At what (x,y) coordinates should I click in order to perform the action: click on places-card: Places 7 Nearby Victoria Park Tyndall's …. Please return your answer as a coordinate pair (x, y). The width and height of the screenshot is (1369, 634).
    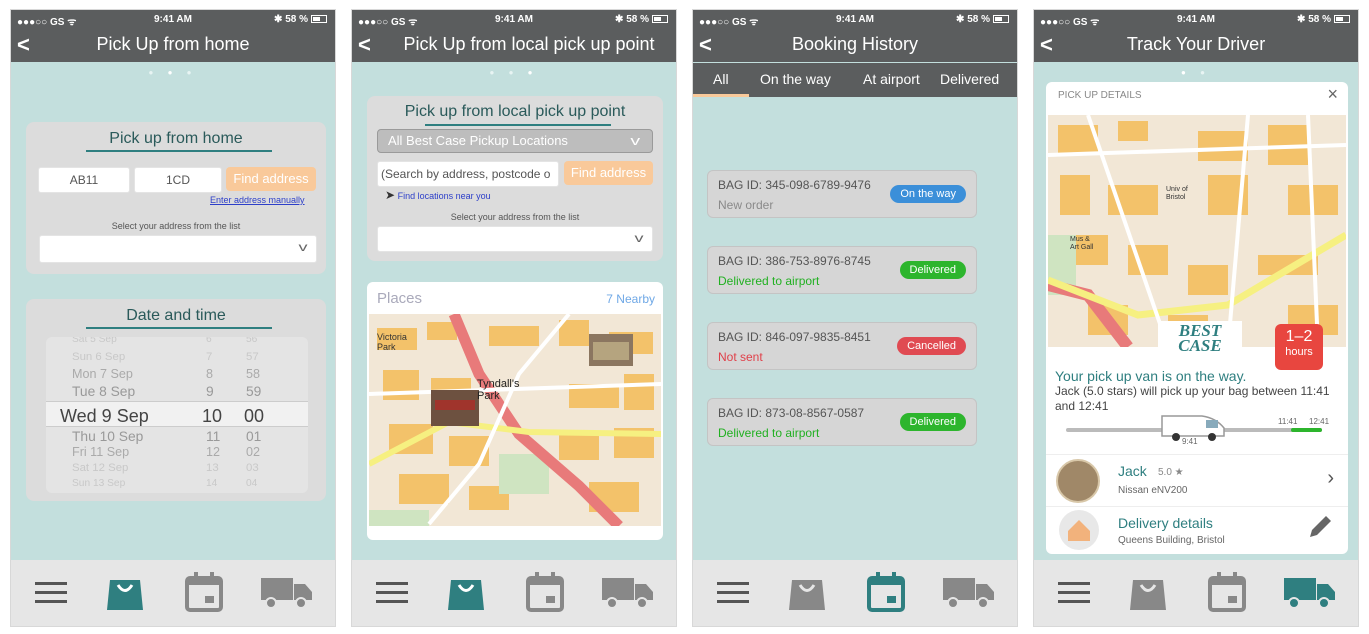
    Looking at the image, I should click on (515, 411).